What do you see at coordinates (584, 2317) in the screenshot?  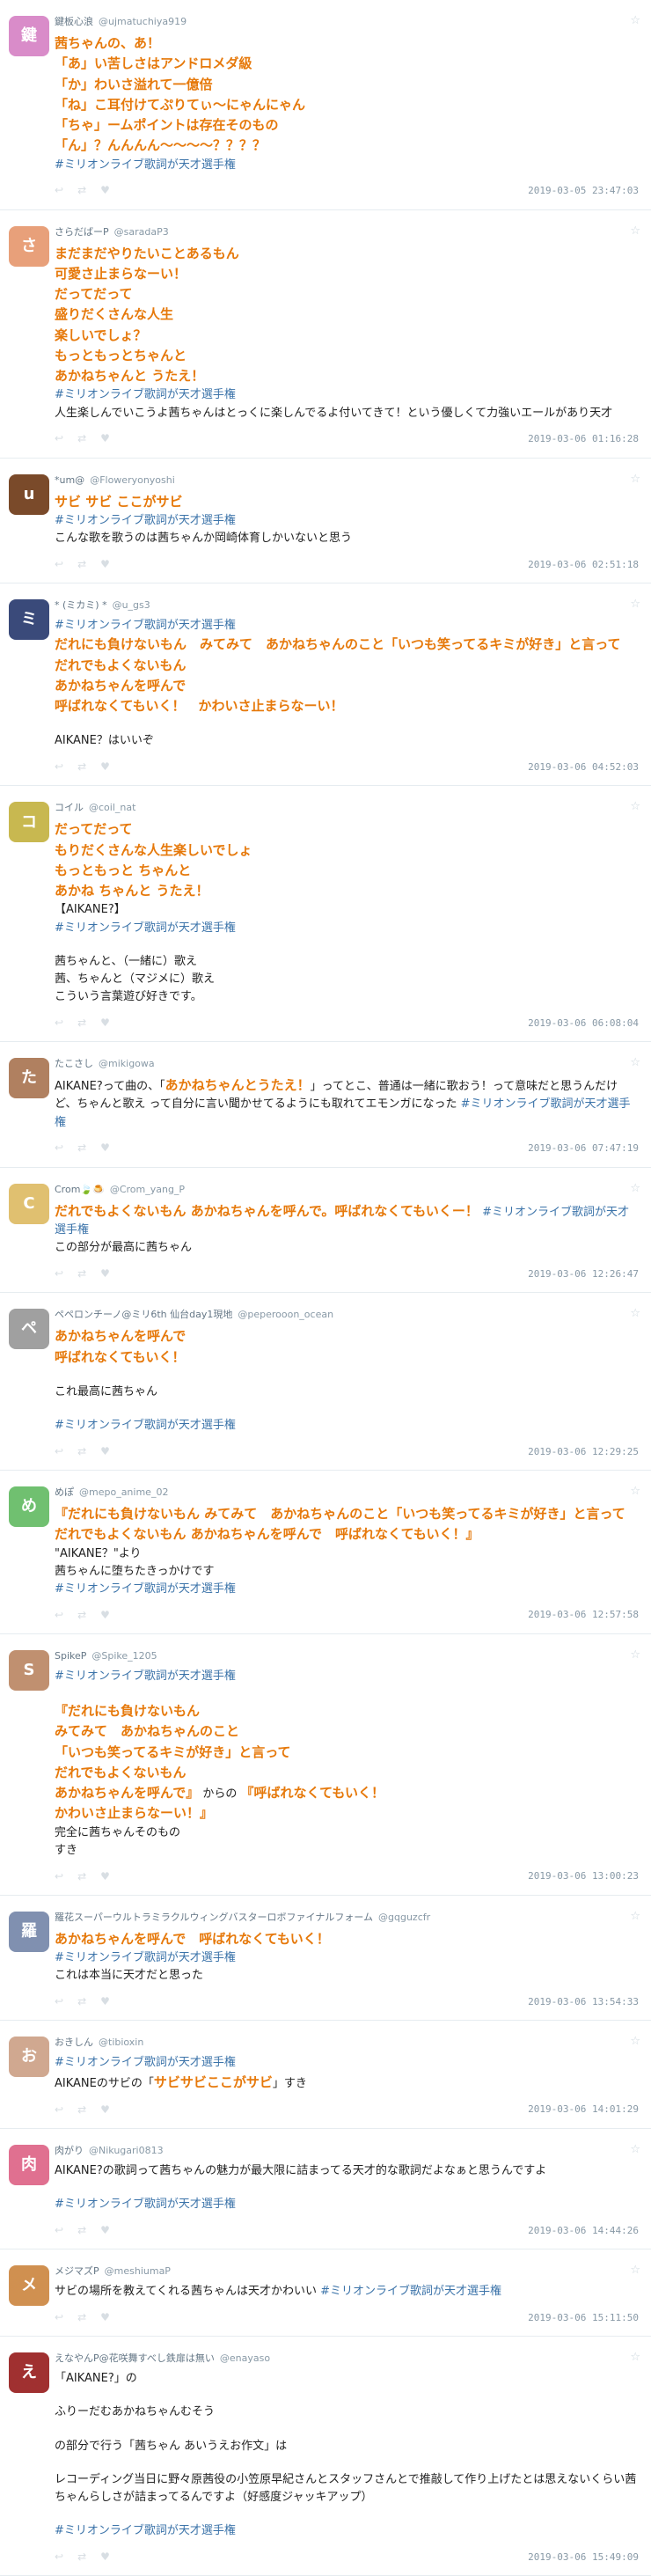 I see `tweet-timestamp: 2019-03-06 15:11:50` at bounding box center [584, 2317].